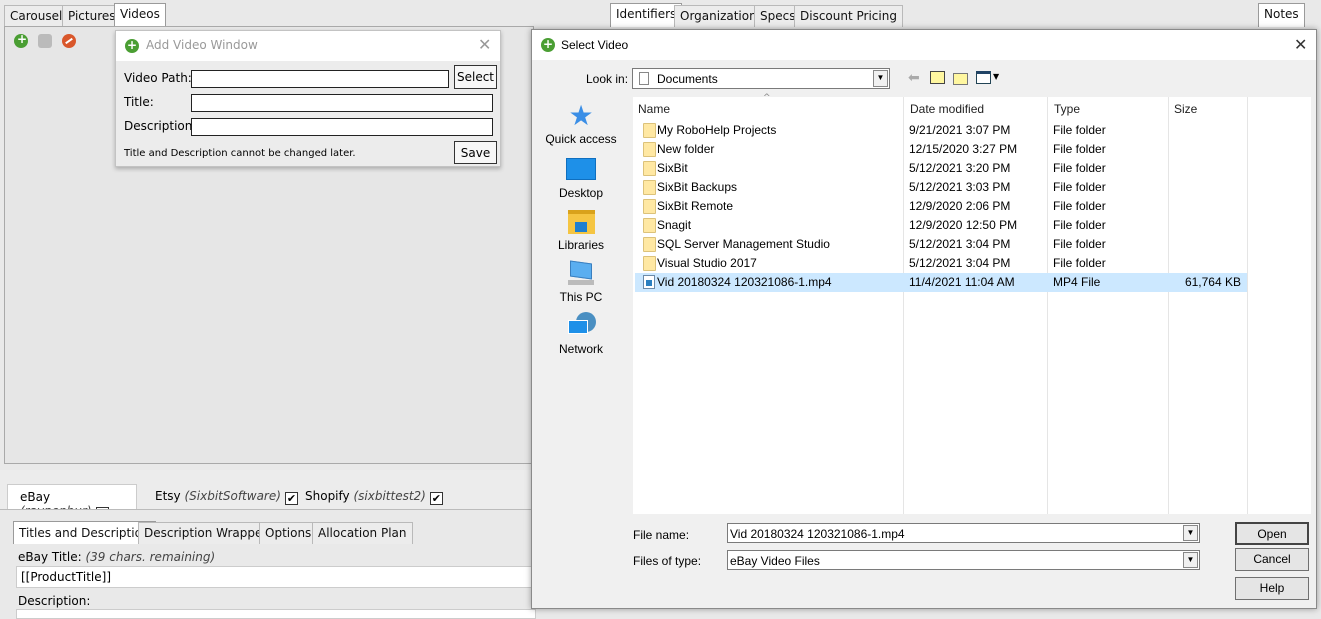 Image resolution: width=1321 pixels, height=619 pixels. I want to click on help-button: Help, so click(1272, 588).